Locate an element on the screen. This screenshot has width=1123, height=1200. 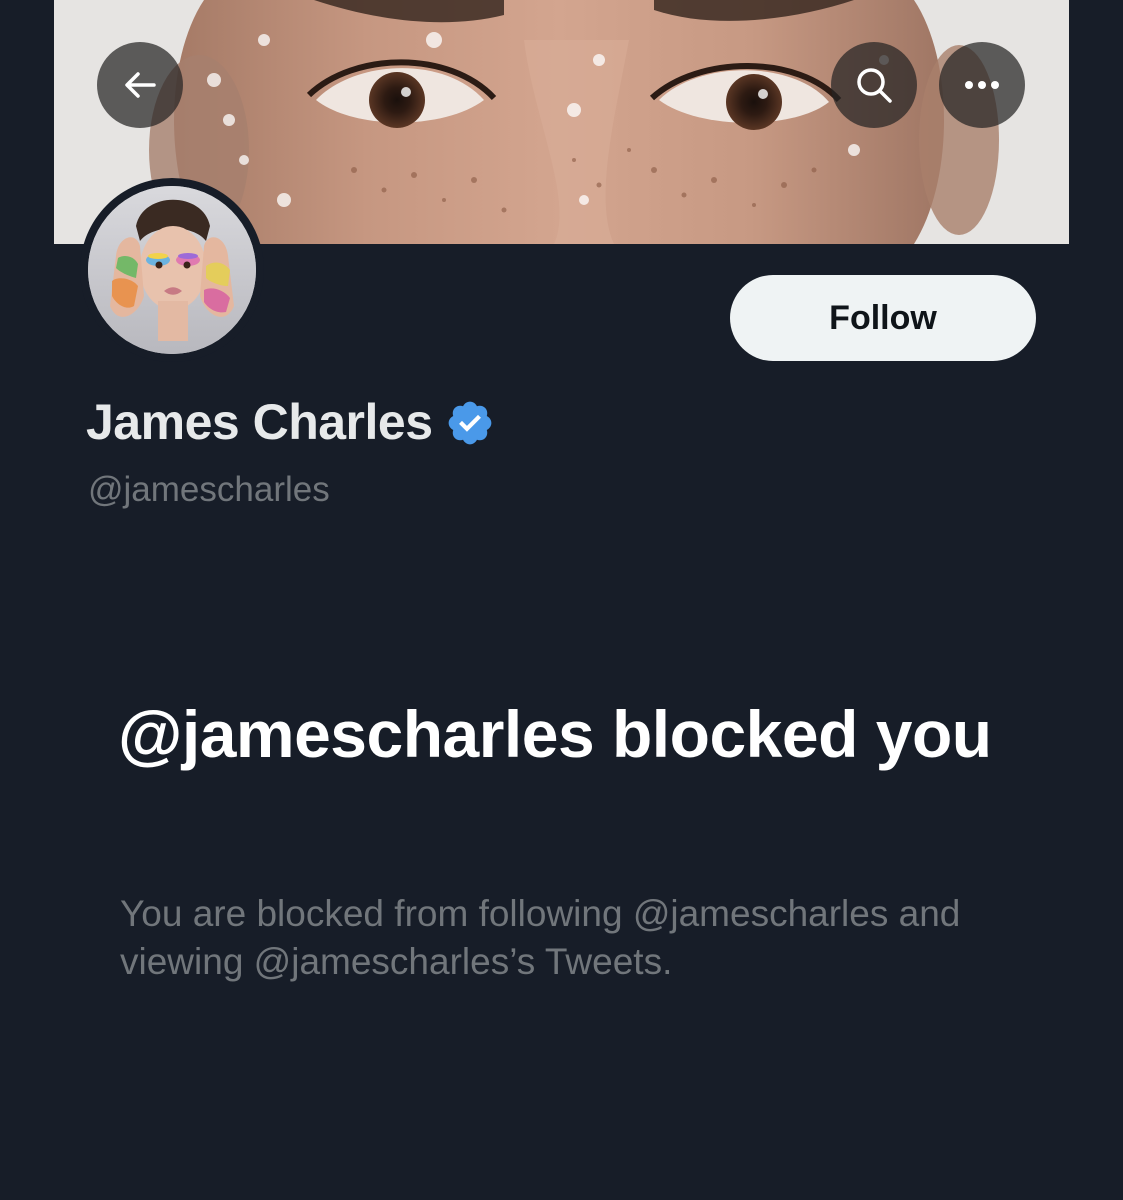
search-icon is located at coordinates (874, 85).